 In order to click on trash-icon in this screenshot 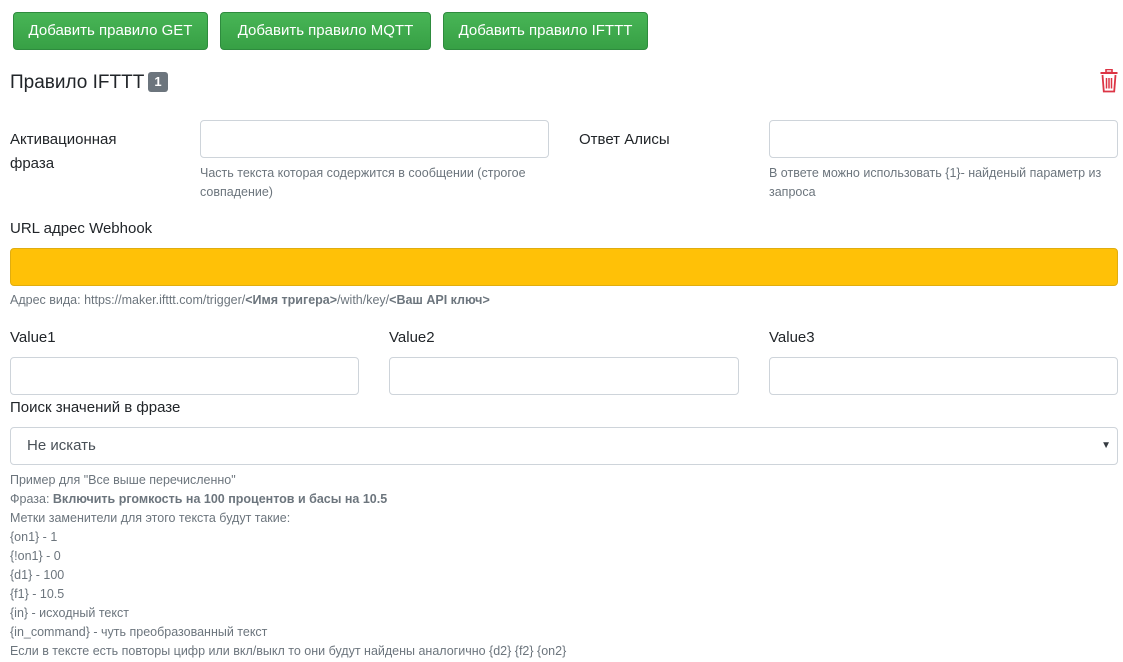, I will do `click(1109, 80)`.